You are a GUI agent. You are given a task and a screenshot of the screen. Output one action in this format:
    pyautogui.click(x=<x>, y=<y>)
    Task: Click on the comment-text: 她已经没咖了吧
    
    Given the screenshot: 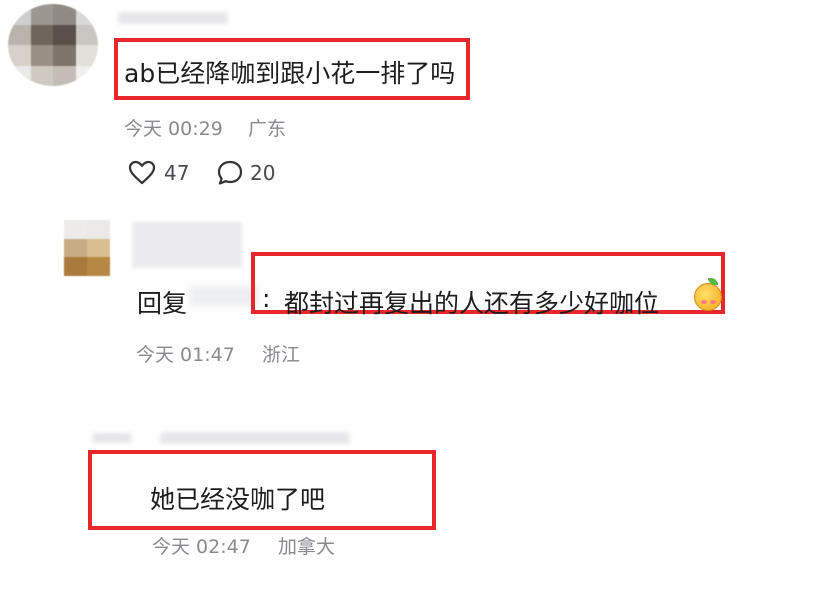 What is the action you would take?
    pyautogui.click(x=238, y=499)
    